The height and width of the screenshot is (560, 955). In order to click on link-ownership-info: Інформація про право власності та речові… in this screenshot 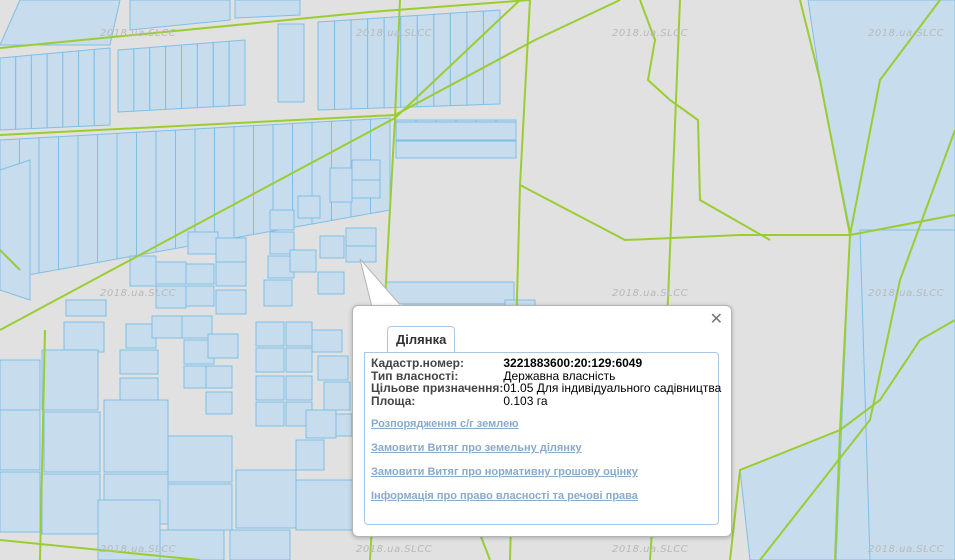, I will do `click(504, 501)`.